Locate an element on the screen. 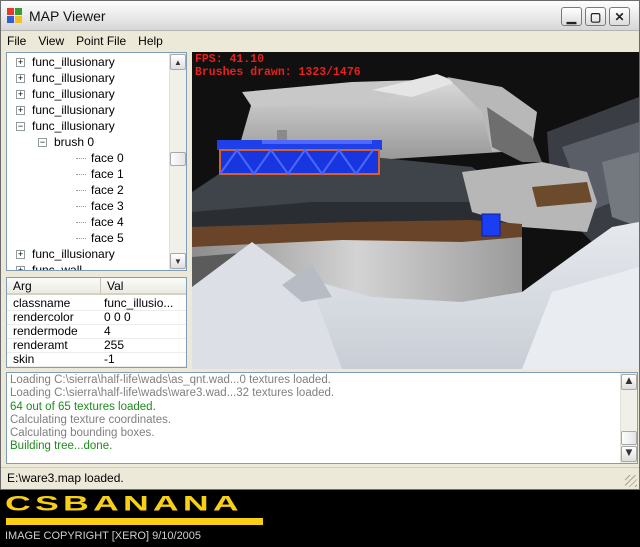 The width and height of the screenshot is (640, 547). property-val: 4 is located at coordinates (107, 331).